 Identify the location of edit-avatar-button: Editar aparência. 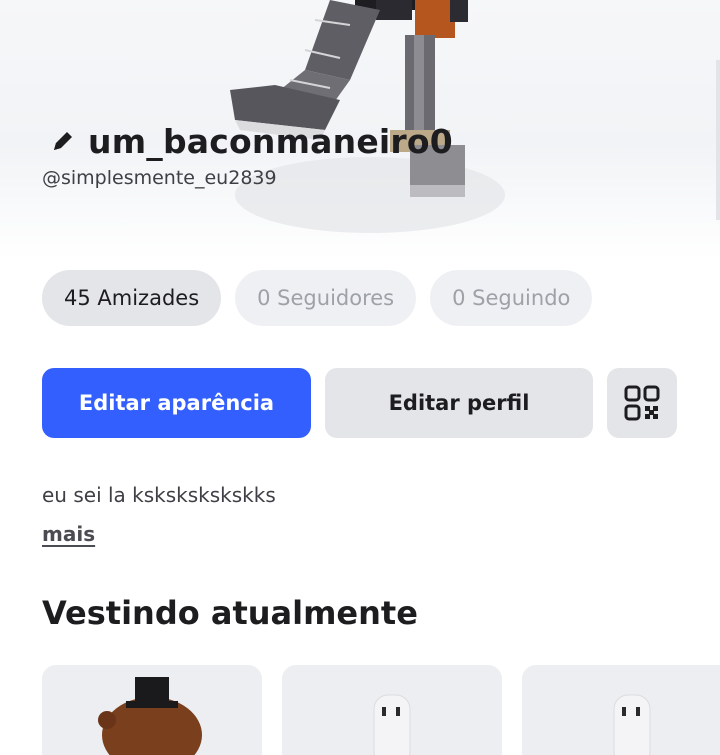
(176, 403).